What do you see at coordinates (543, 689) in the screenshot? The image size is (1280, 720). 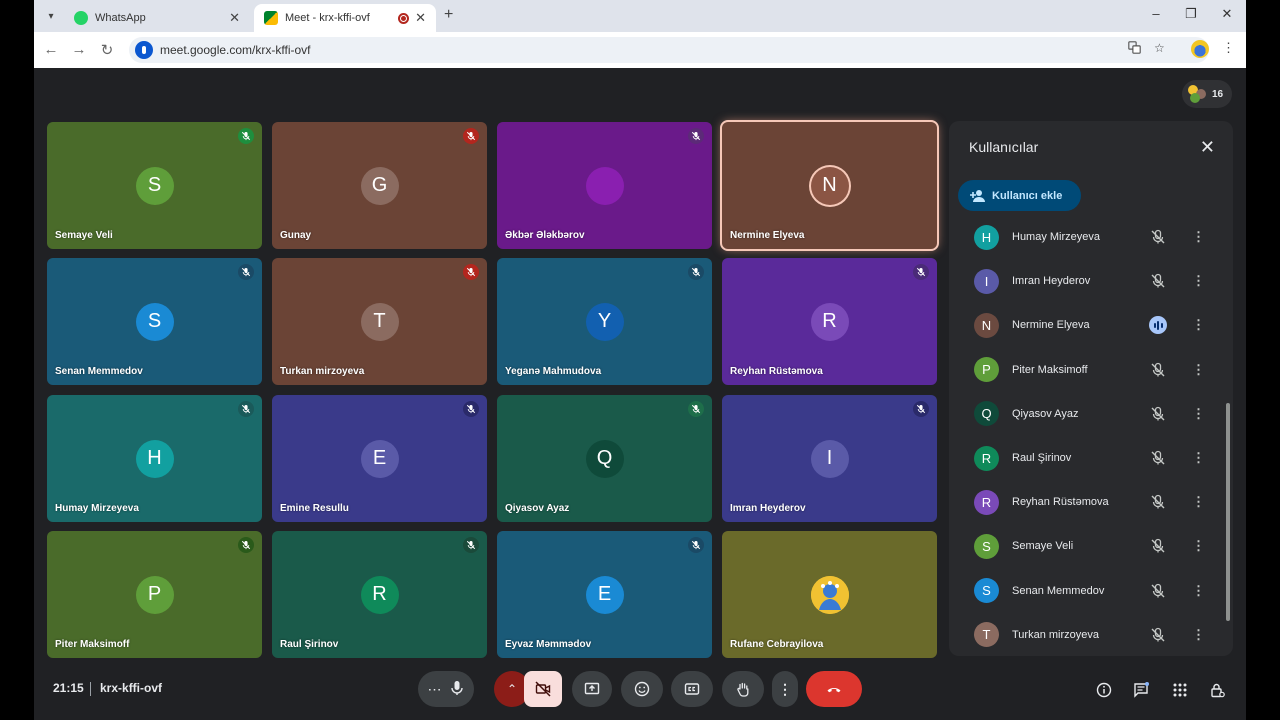 I see `camera-off-button` at bounding box center [543, 689].